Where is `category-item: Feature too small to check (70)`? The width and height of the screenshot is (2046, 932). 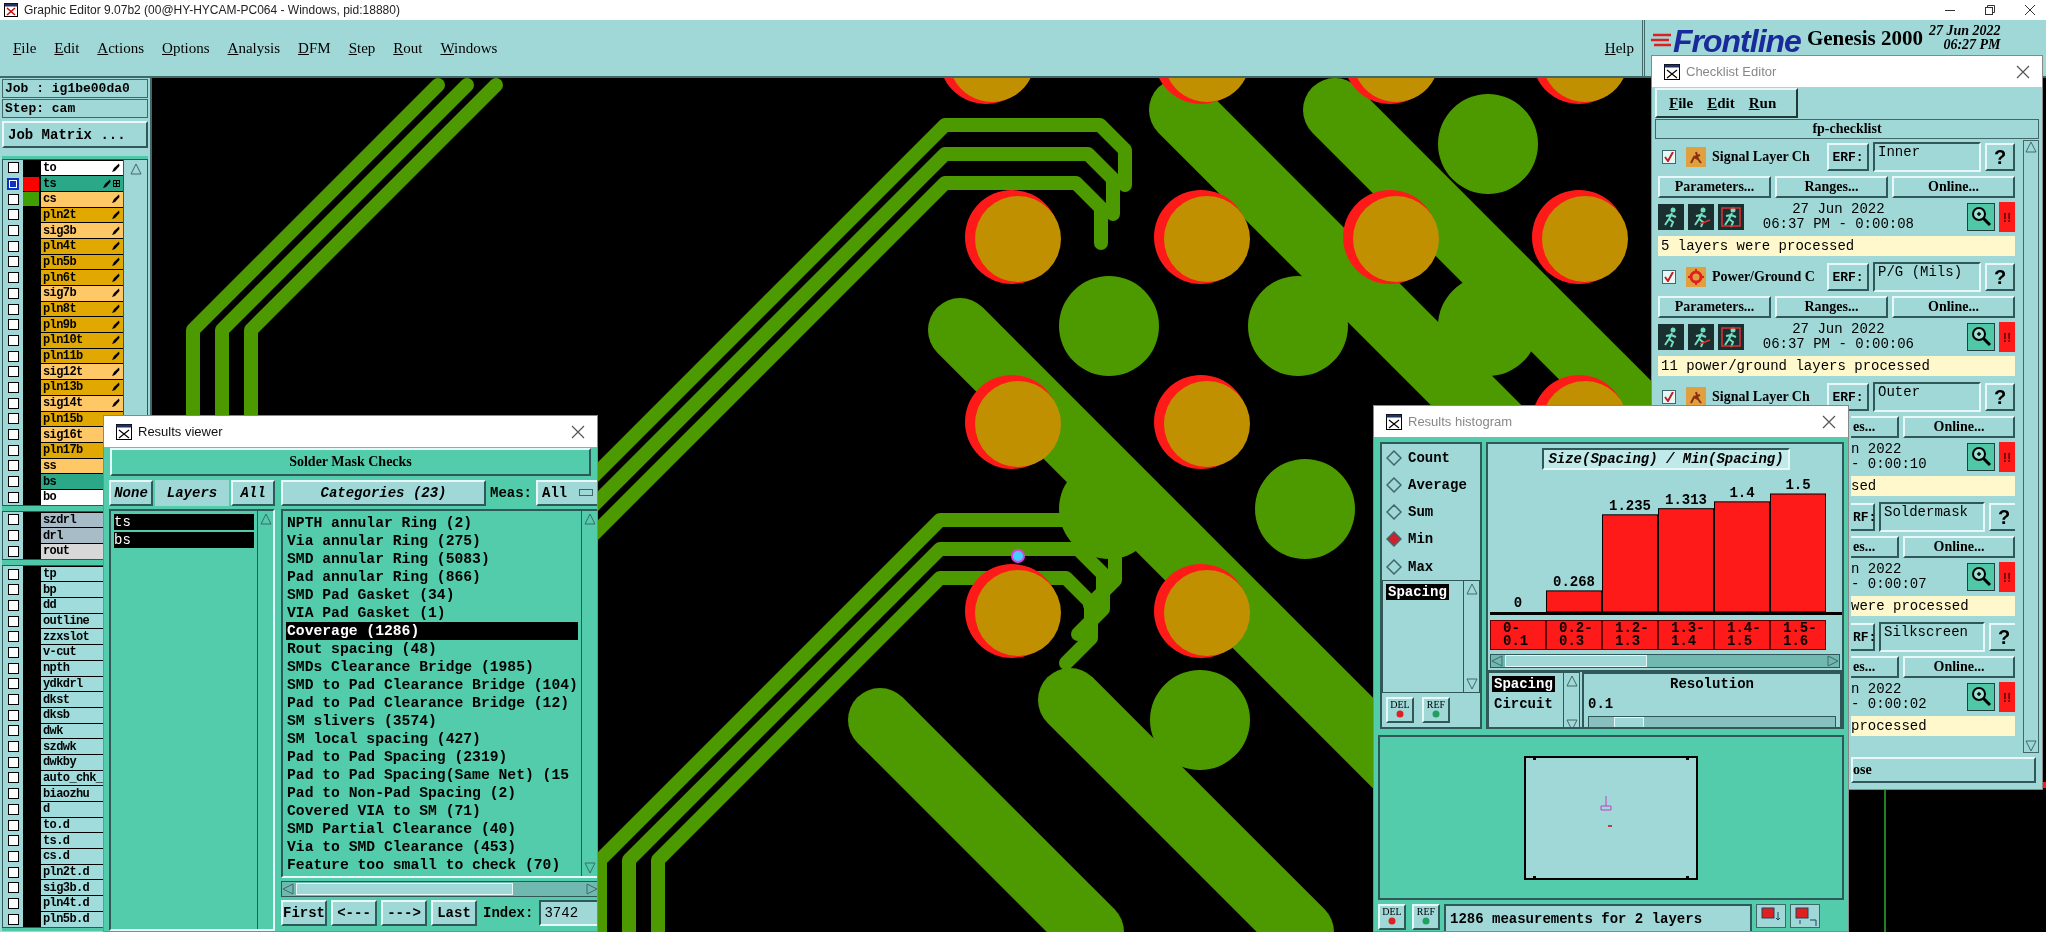
category-item: Feature too small to check (70) is located at coordinates (432, 865).